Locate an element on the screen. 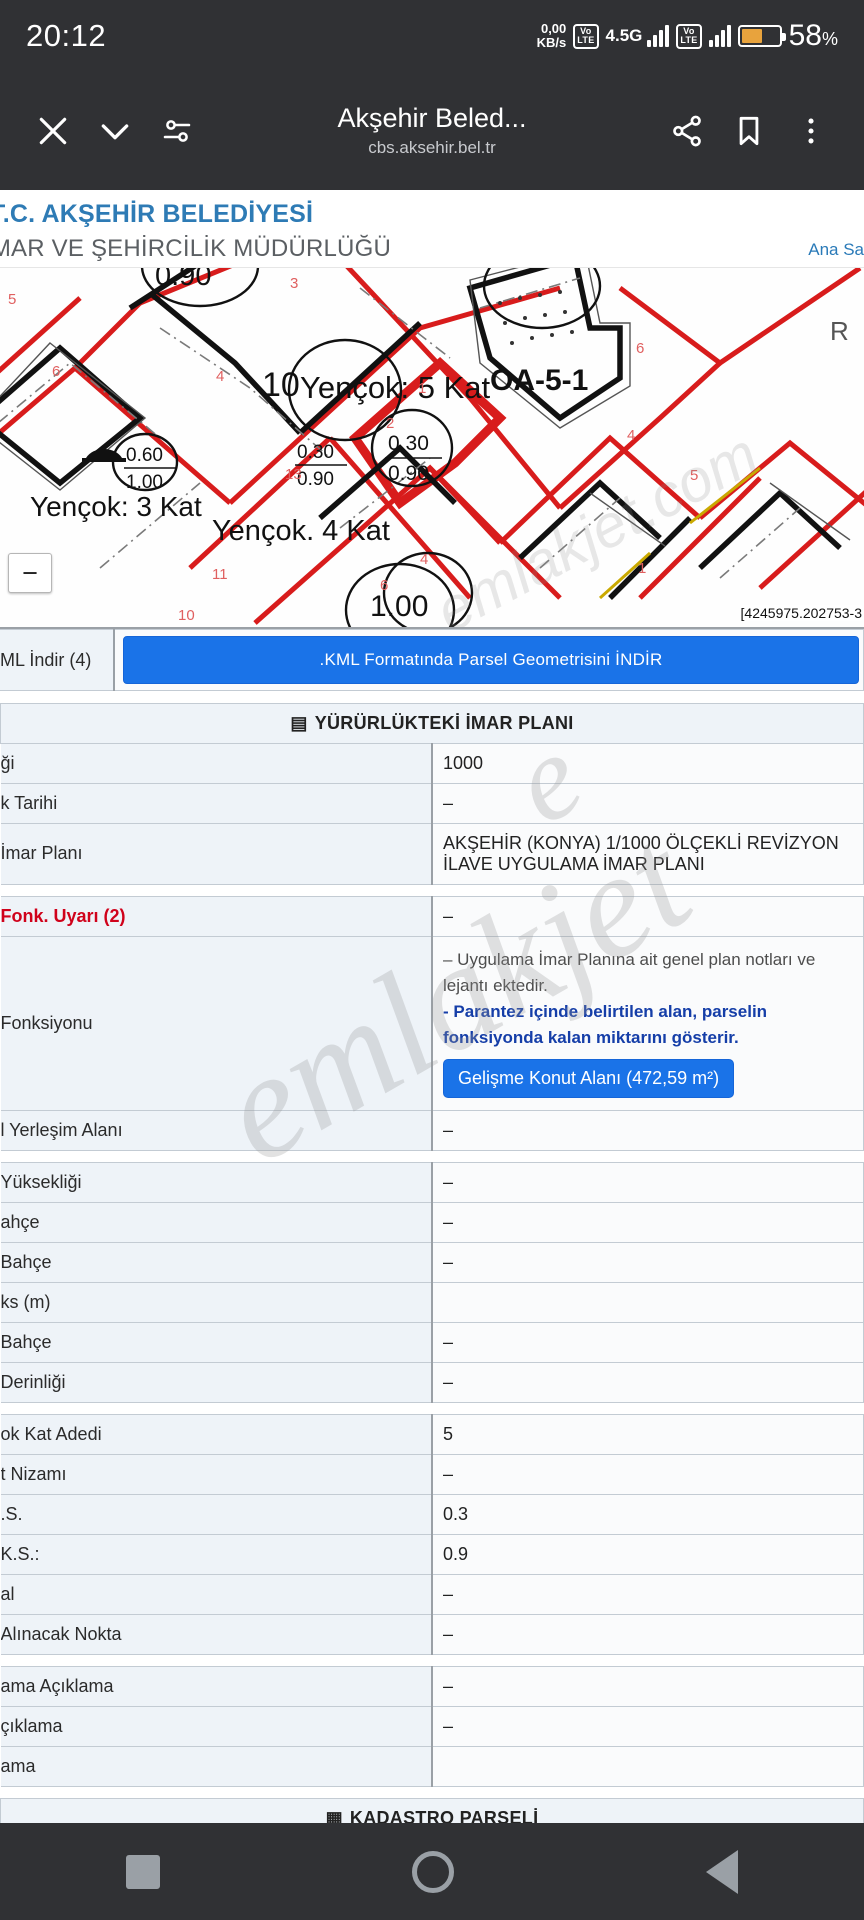 The height and width of the screenshot is (1920, 864). row-label: ok Kat Adedi is located at coordinates (216, 1434).